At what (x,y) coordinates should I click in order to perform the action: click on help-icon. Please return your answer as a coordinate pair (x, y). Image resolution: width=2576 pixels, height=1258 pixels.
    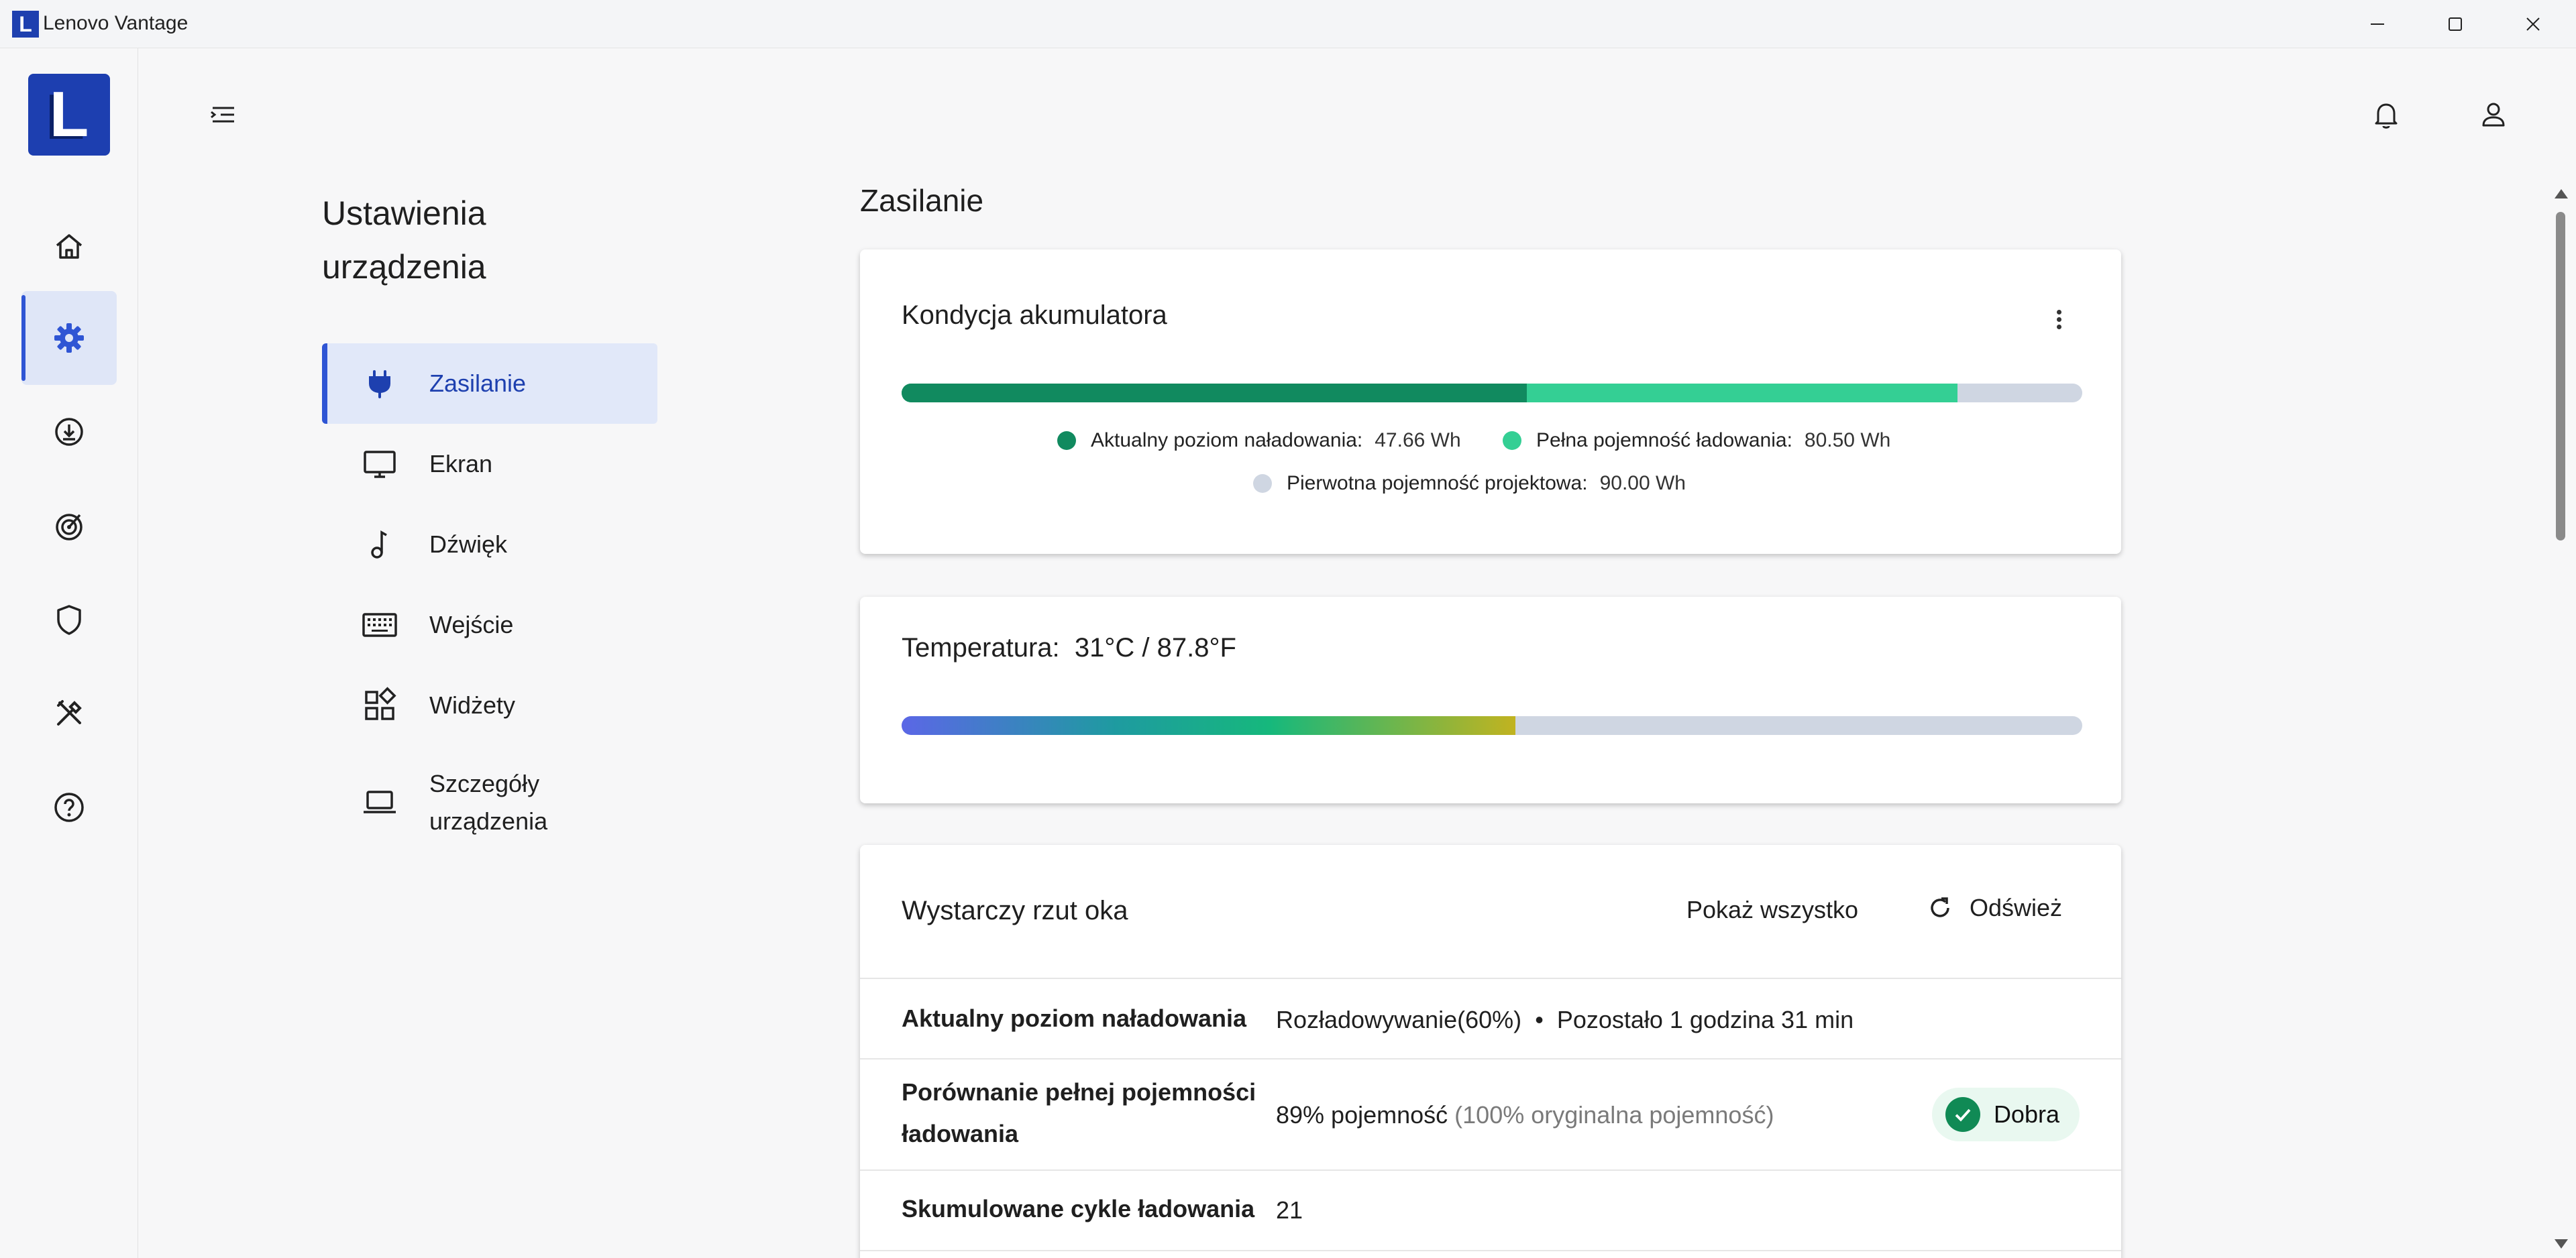
    Looking at the image, I should click on (69, 807).